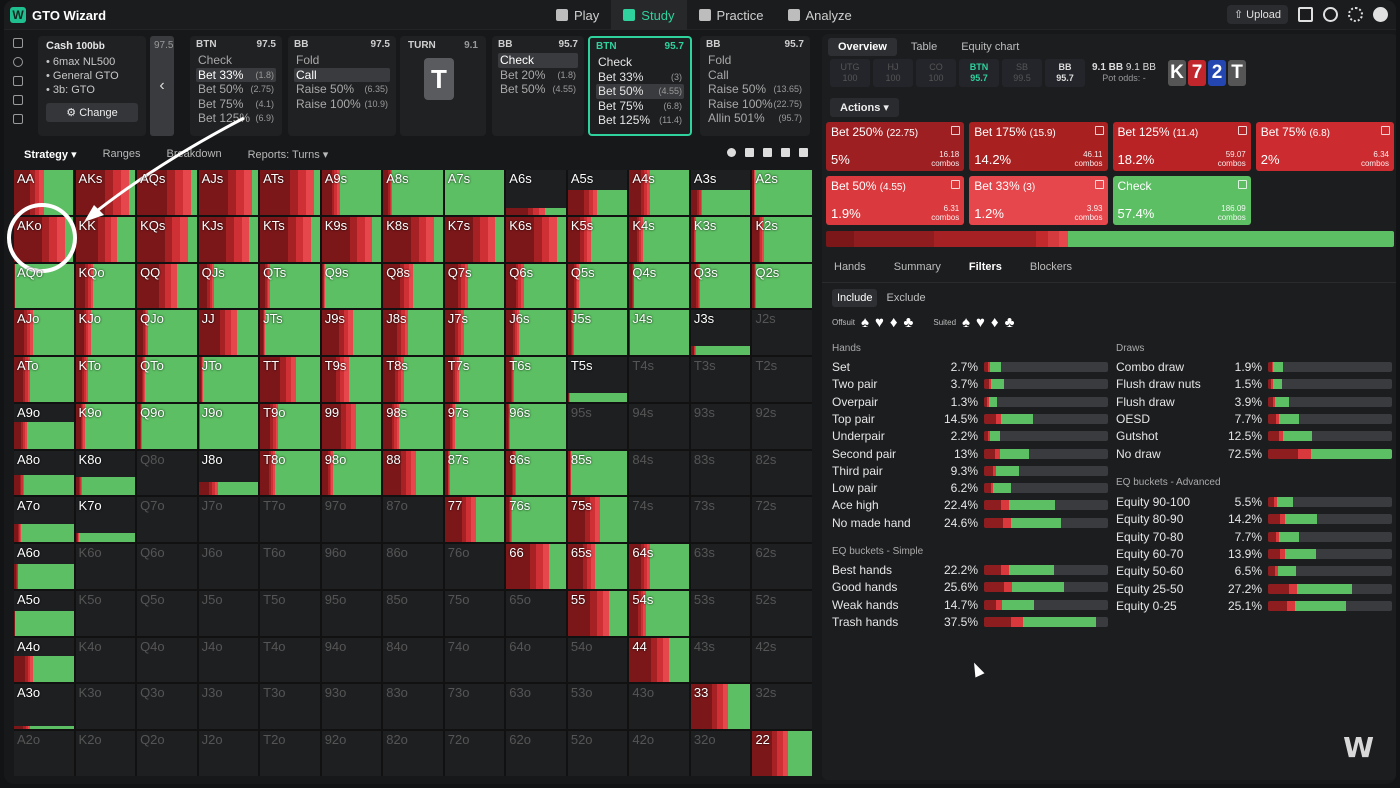 This screenshot has width=1400, height=788. Describe the element at coordinates (351, 426) in the screenshot. I see `hand-cell: 99` at that location.